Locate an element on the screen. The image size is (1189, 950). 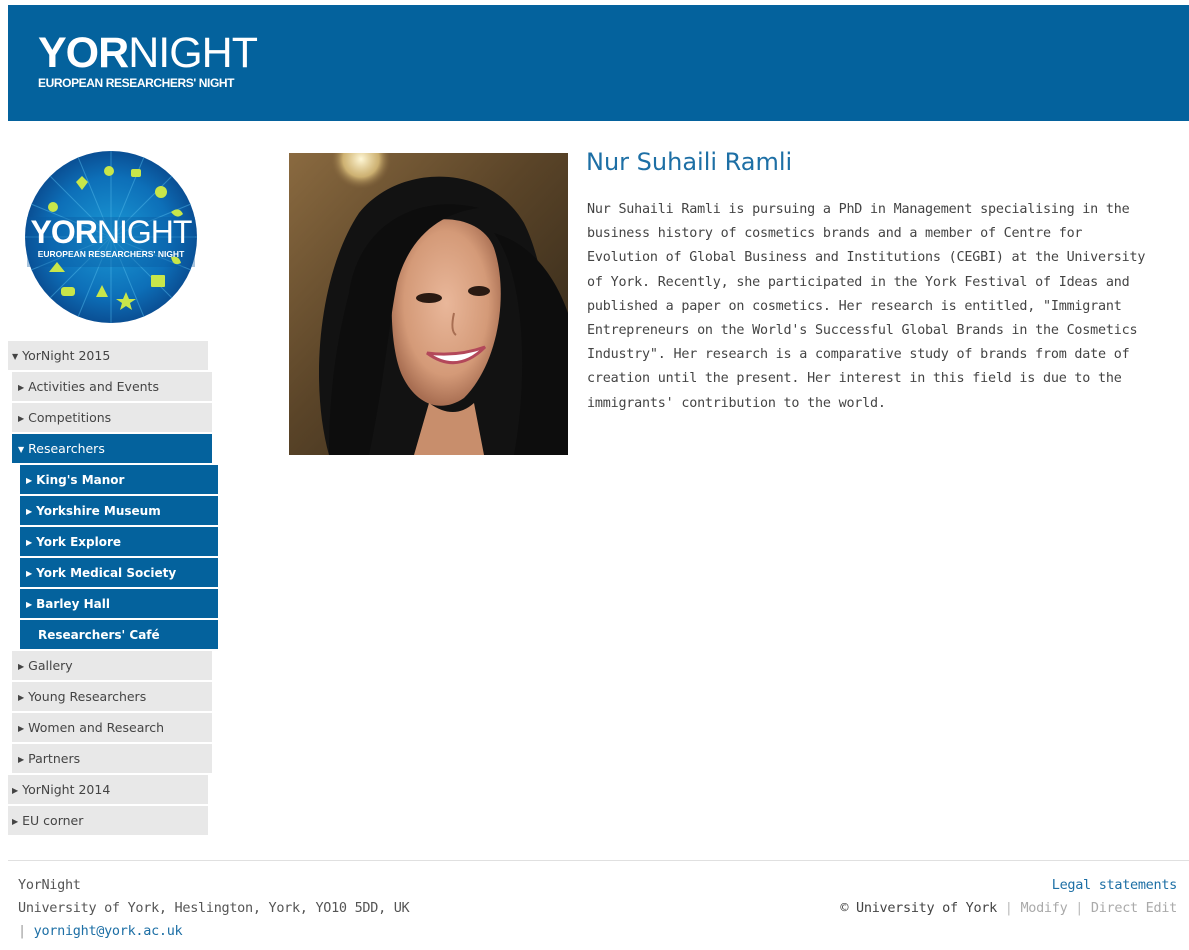
site-logo: YORNIGHT EUROPEAN RESEARCHERS' NIGHT is located at coordinates (148, 60).